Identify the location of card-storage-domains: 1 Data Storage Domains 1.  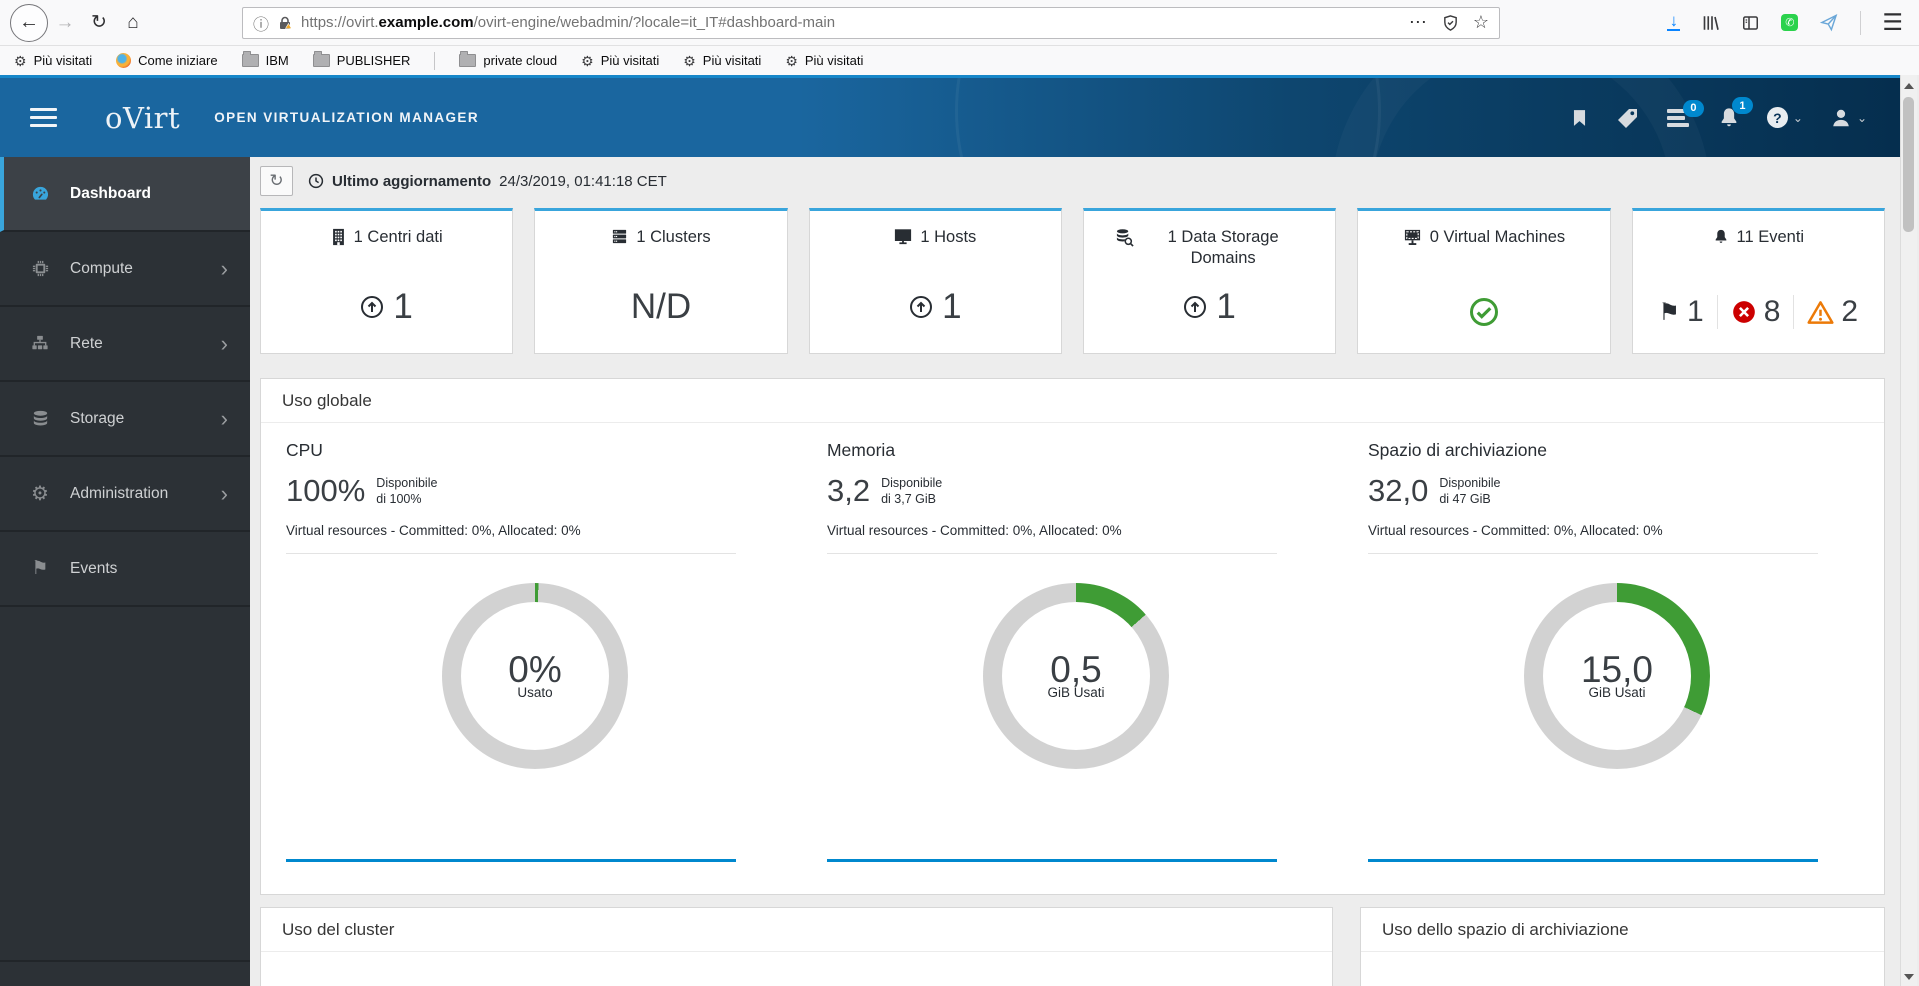
(1209, 281).